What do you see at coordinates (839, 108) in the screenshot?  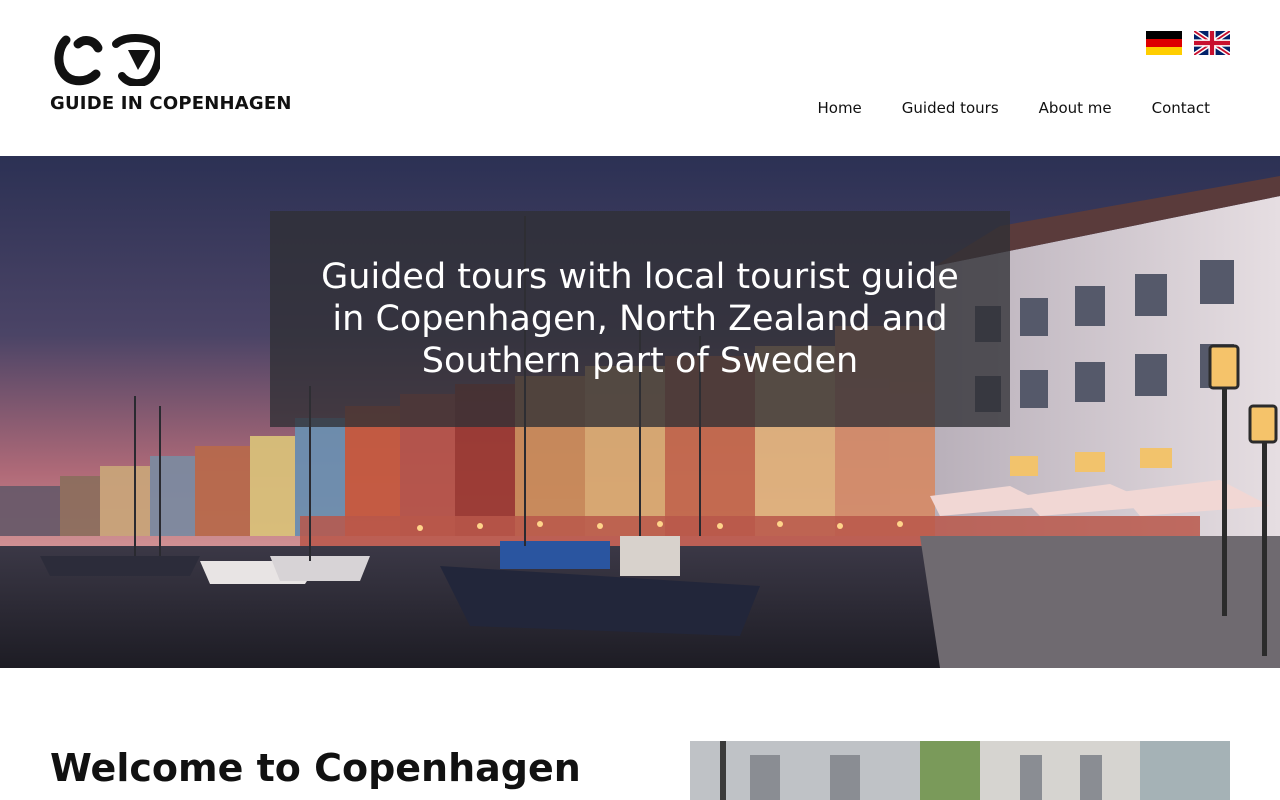 I see `nav-home: Home` at bounding box center [839, 108].